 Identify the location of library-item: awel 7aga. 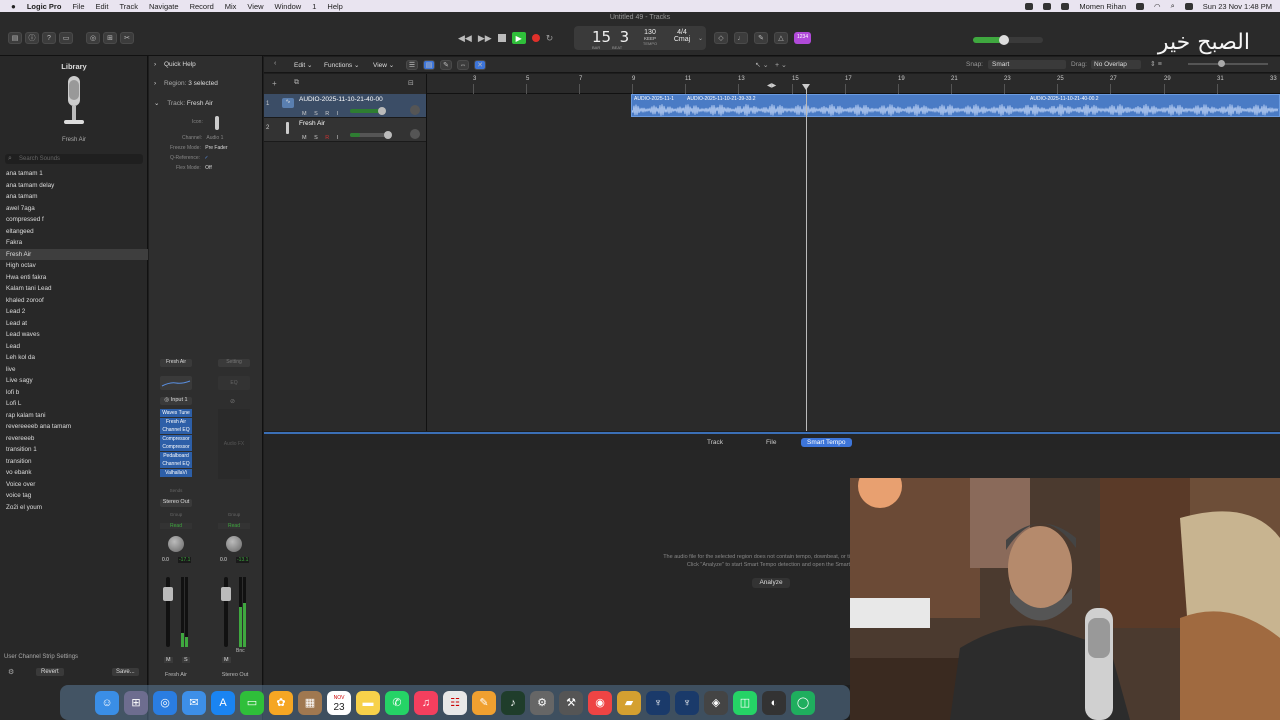
(74, 209).